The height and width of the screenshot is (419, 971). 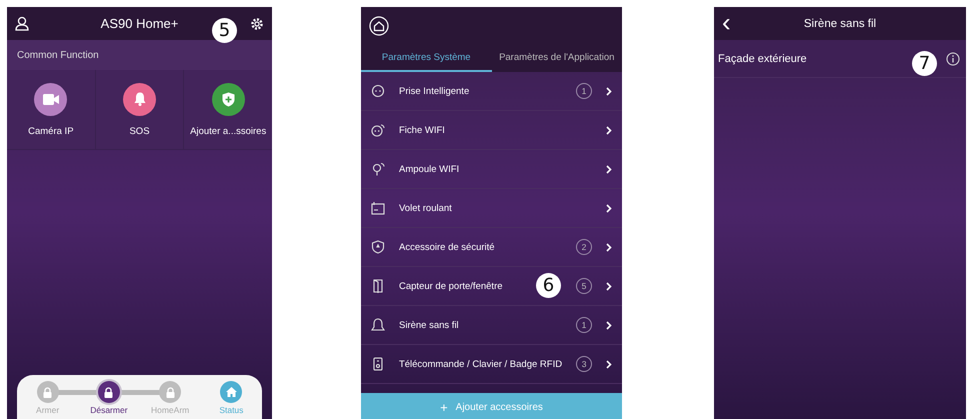 What do you see at coordinates (491, 169) in the screenshot?
I see `settings-row: Ampoule WIFI` at bounding box center [491, 169].